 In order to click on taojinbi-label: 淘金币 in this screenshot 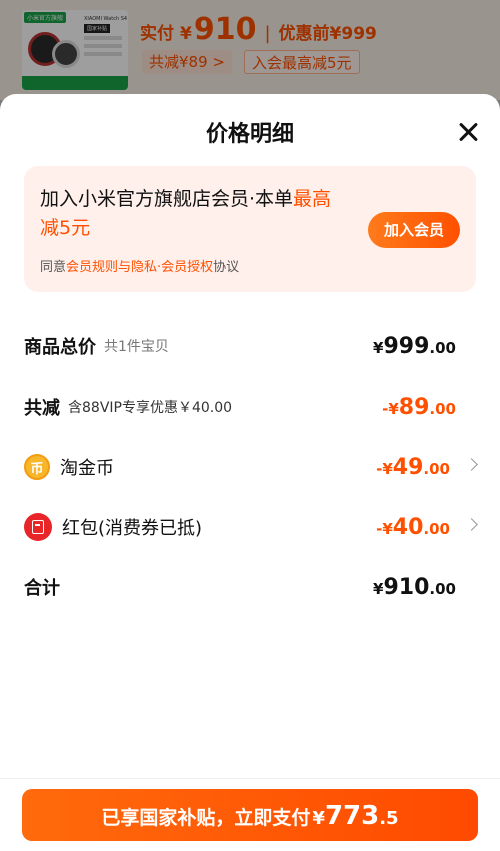, I will do `click(87, 468)`.